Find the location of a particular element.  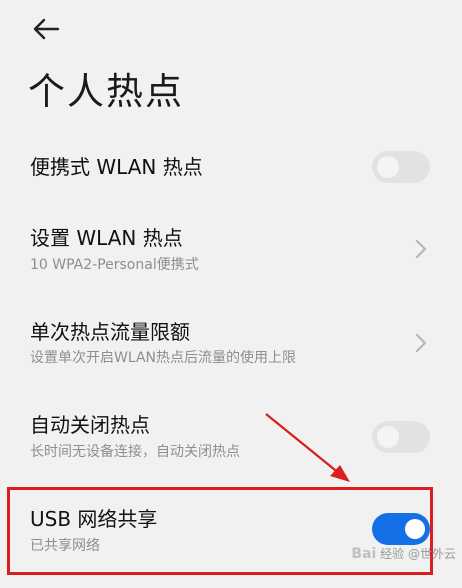

watermark-logo: Bai is located at coordinates (364, 554).